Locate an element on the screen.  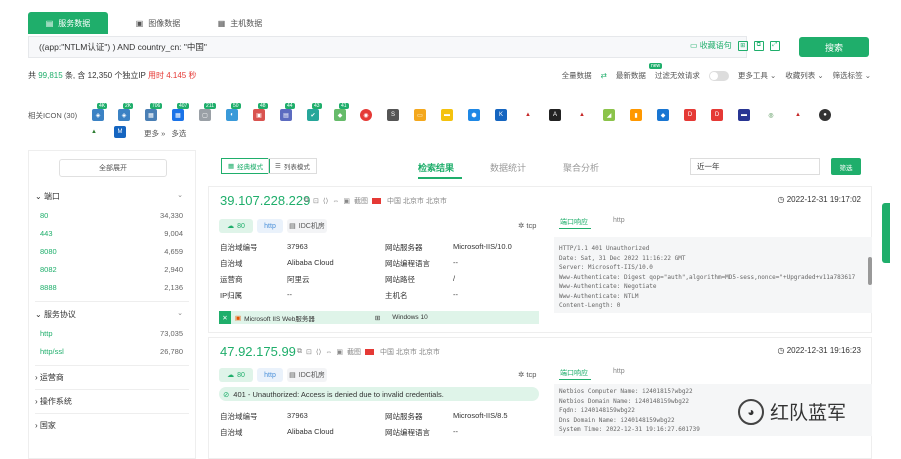
orange-icon: ▮ is located at coordinates (636, 115).